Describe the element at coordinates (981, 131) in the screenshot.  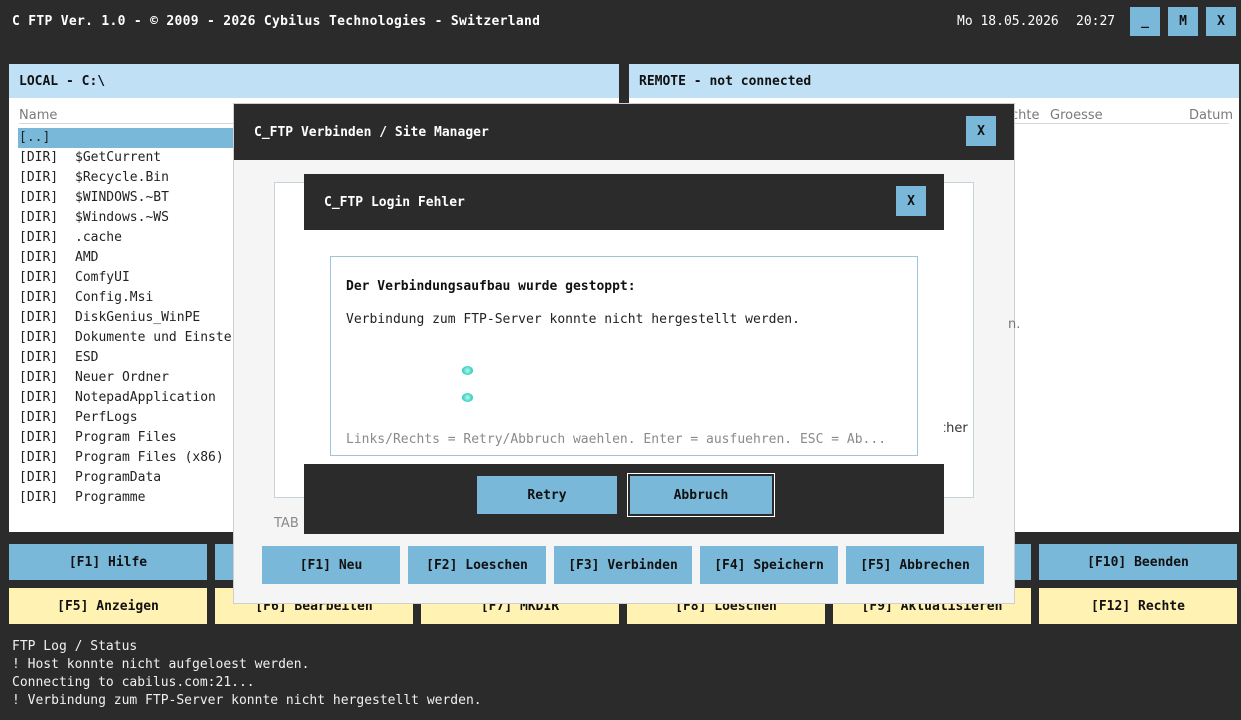
I see `site-manager-close-button: X` at that location.